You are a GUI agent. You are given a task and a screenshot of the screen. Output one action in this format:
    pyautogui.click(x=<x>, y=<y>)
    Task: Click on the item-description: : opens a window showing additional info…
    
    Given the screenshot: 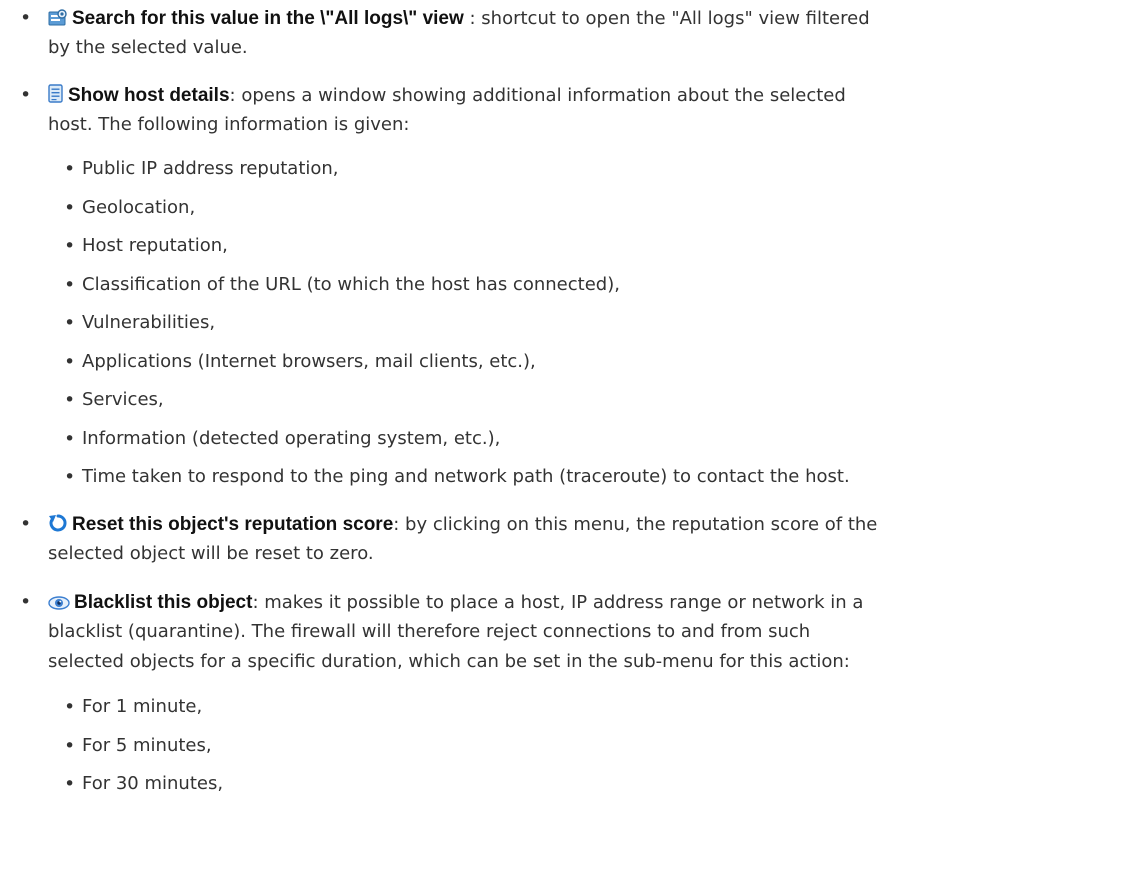 What is the action you would take?
    pyautogui.click(x=537, y=95)
    